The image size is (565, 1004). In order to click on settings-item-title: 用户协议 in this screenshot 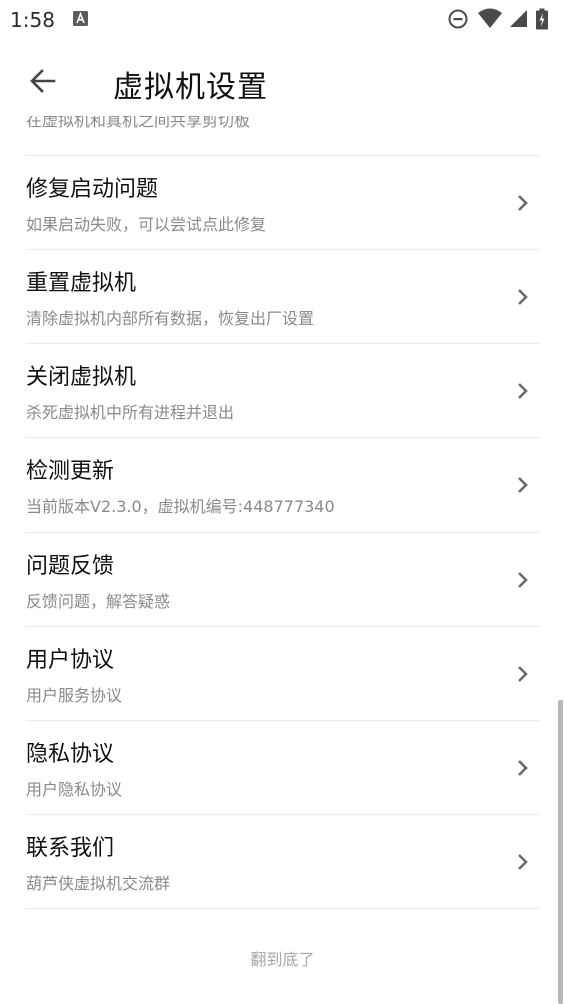, I will do `click(70, 660)`.